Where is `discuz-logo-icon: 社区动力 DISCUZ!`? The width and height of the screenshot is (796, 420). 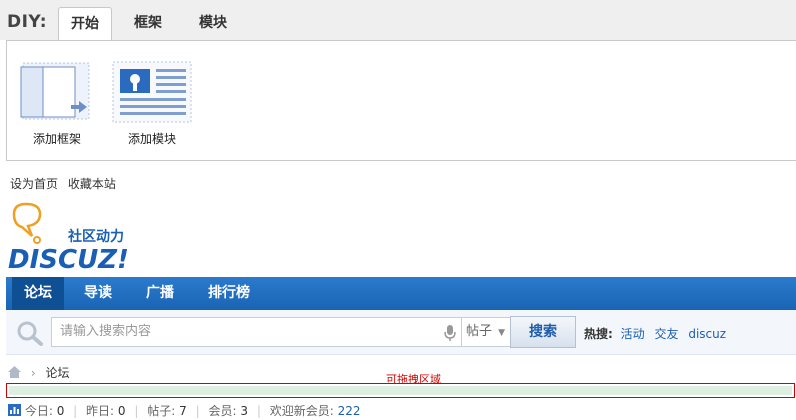 discuz-logo-icon: 社区动力 DISCUZ! is located at coordinates (68, 238).